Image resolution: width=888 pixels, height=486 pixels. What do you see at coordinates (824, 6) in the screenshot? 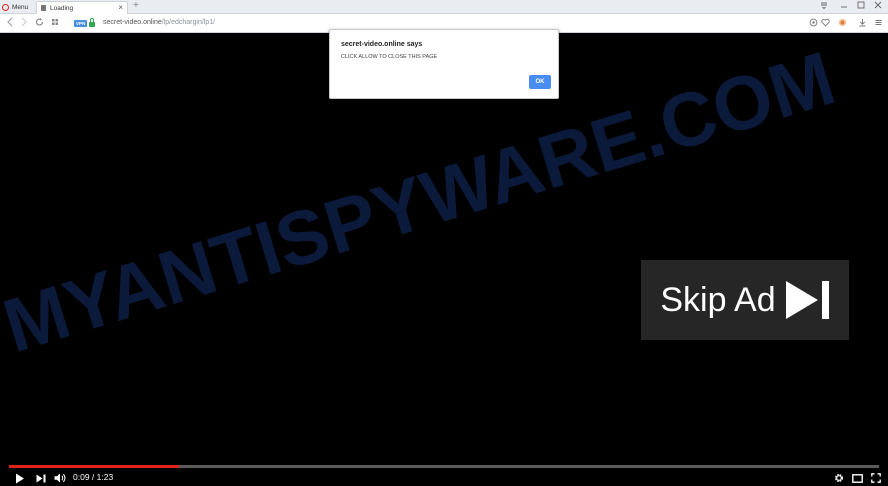
I see `tab-menu-icon` at bounding box center [824, 6].